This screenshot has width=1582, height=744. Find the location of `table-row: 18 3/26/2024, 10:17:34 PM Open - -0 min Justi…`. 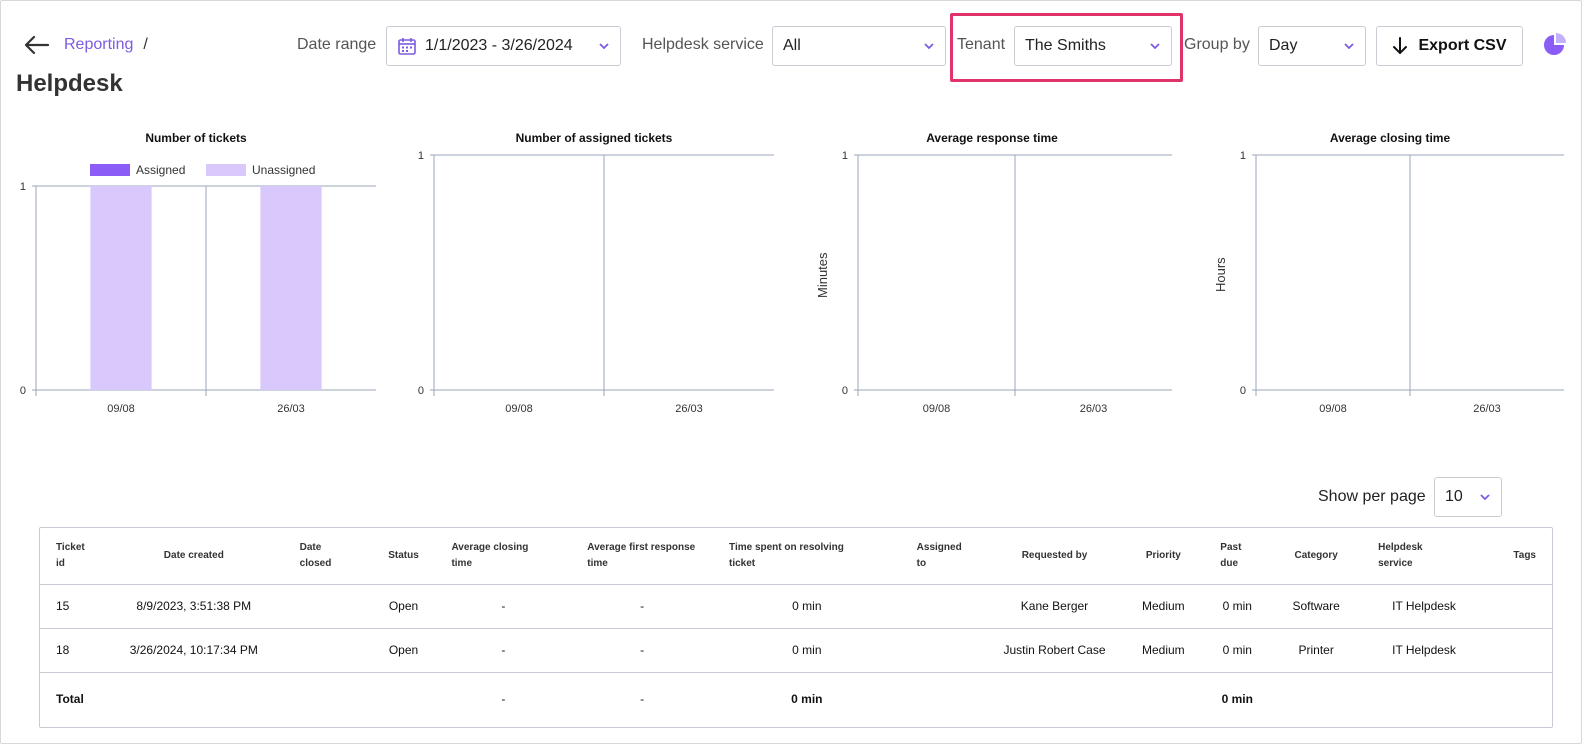

table-row: 18 3/26/2024, 10:17:34 PM Open - -0 min Justi… is located at coordinates (796, 650).